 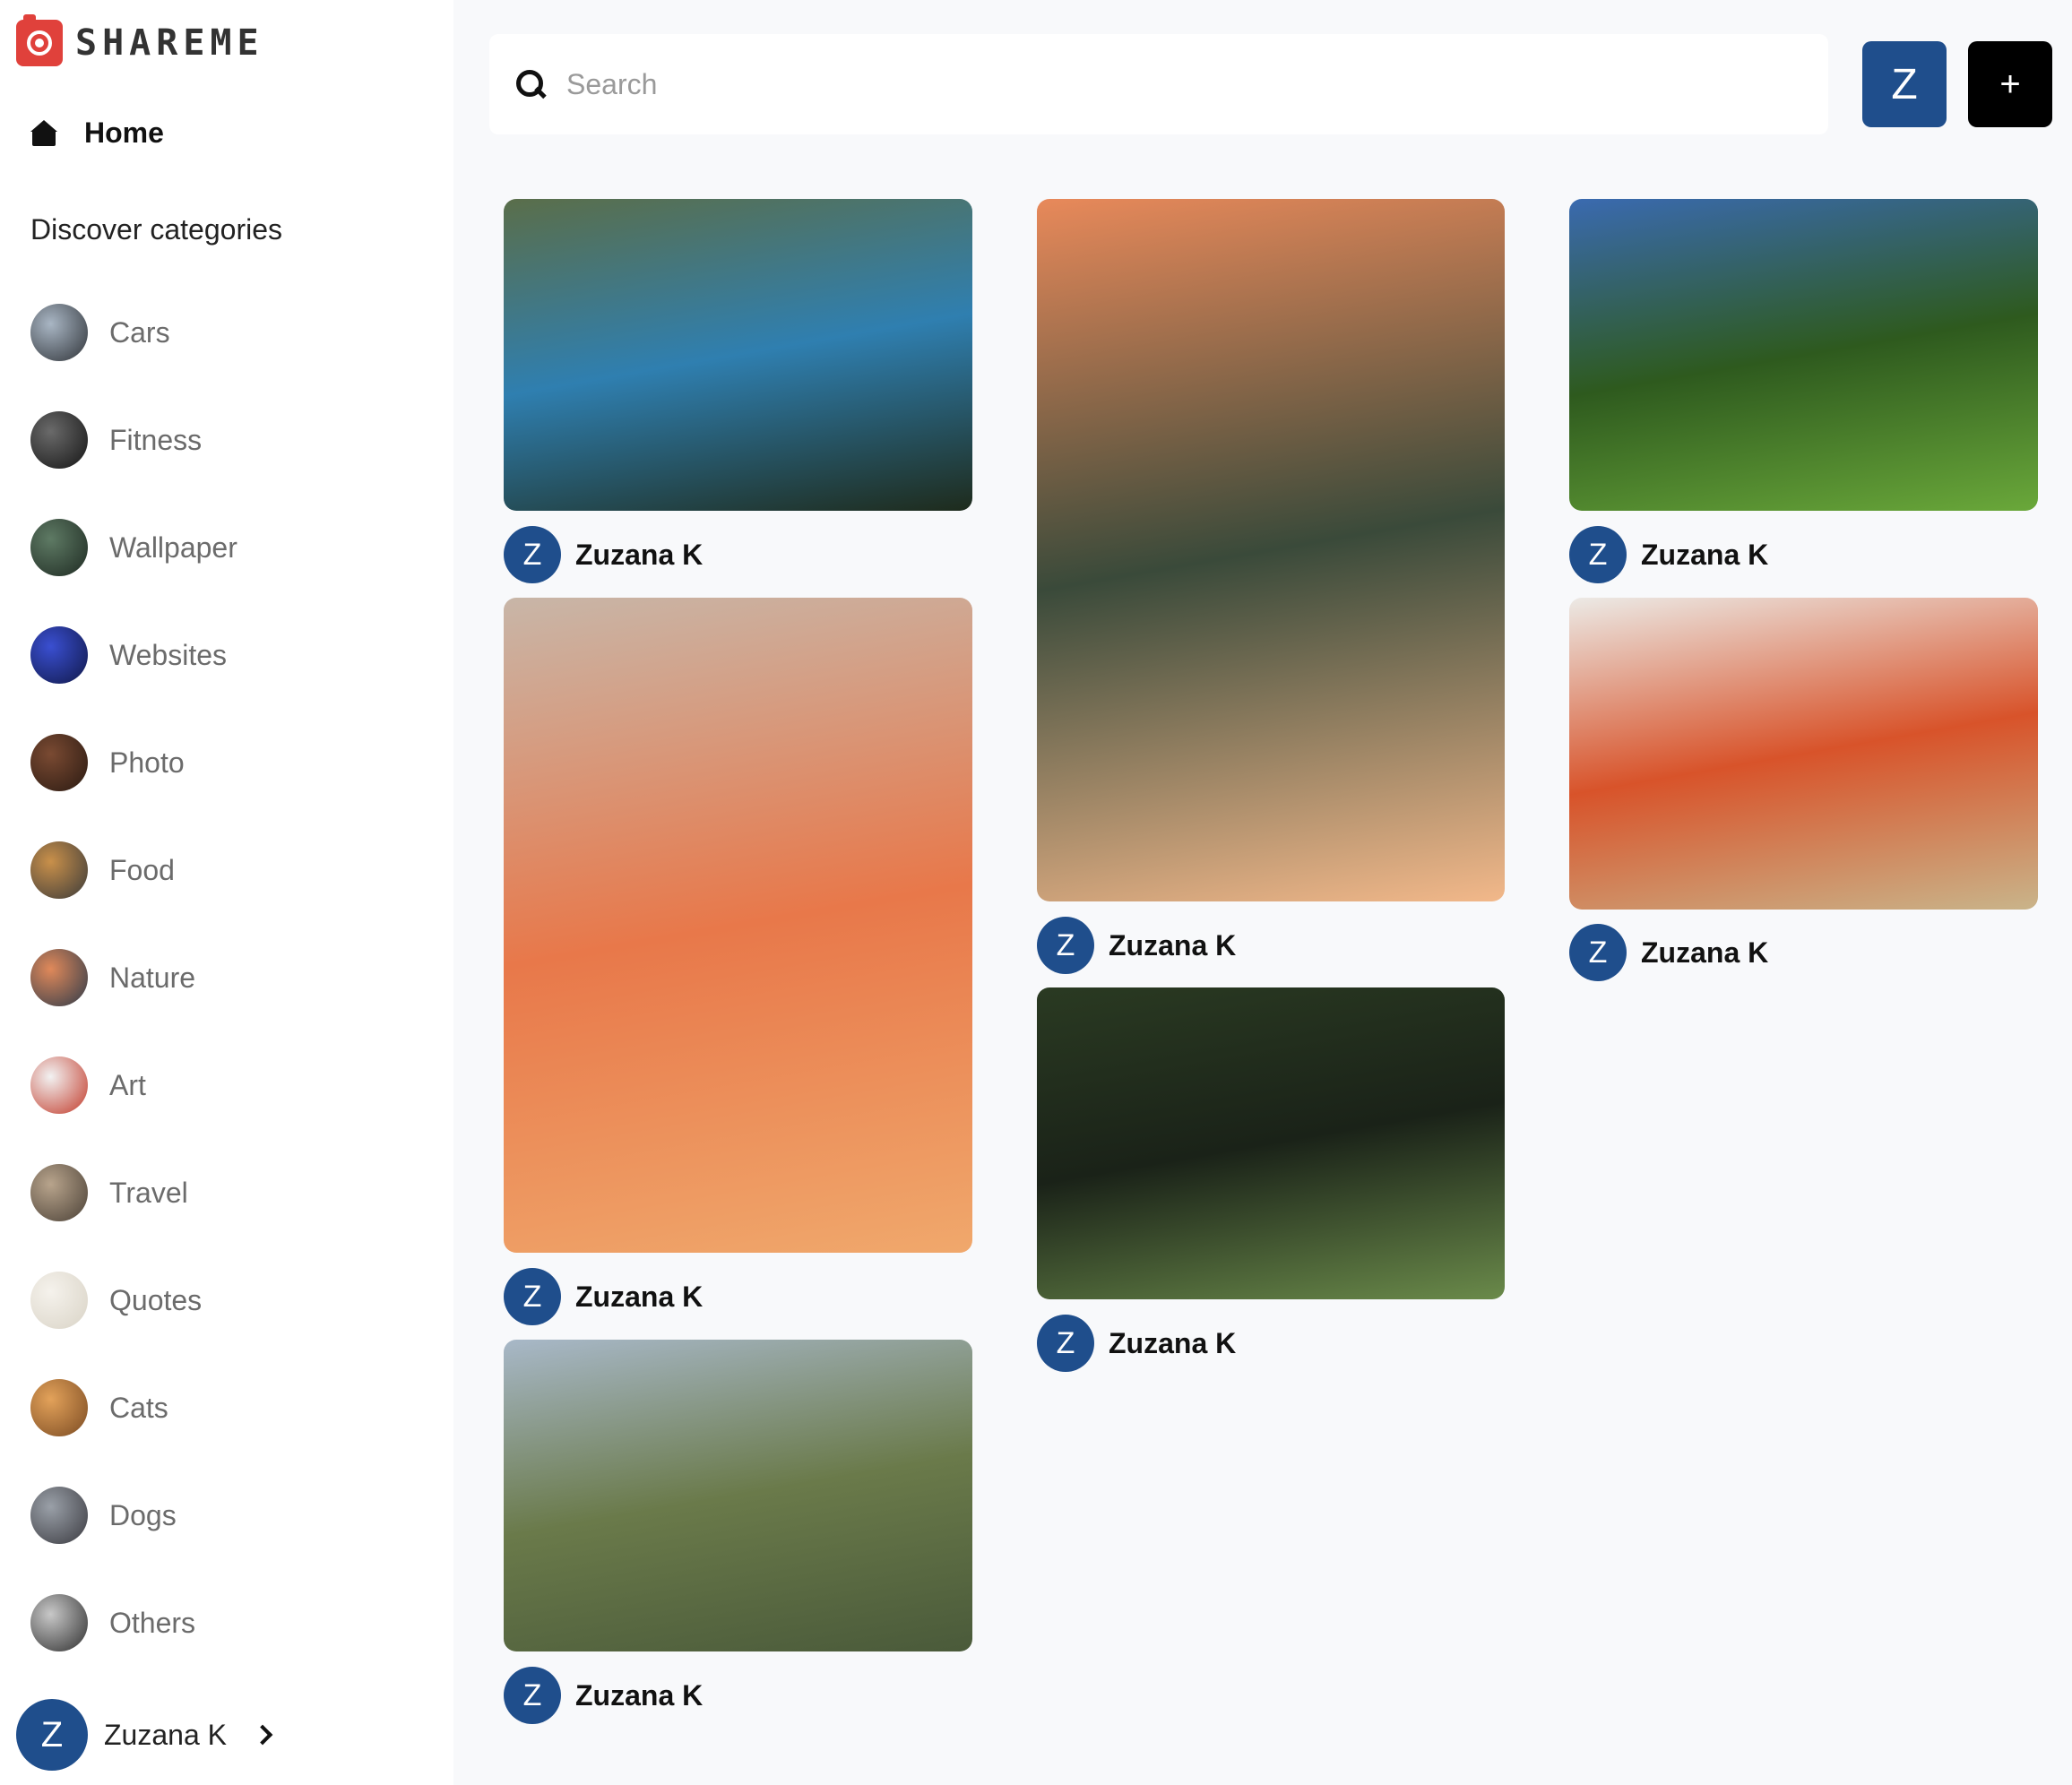 What do you see at coordinates (1184, 84) in the screenshot?
I see `search-input` at bounding box center [1184, 84].